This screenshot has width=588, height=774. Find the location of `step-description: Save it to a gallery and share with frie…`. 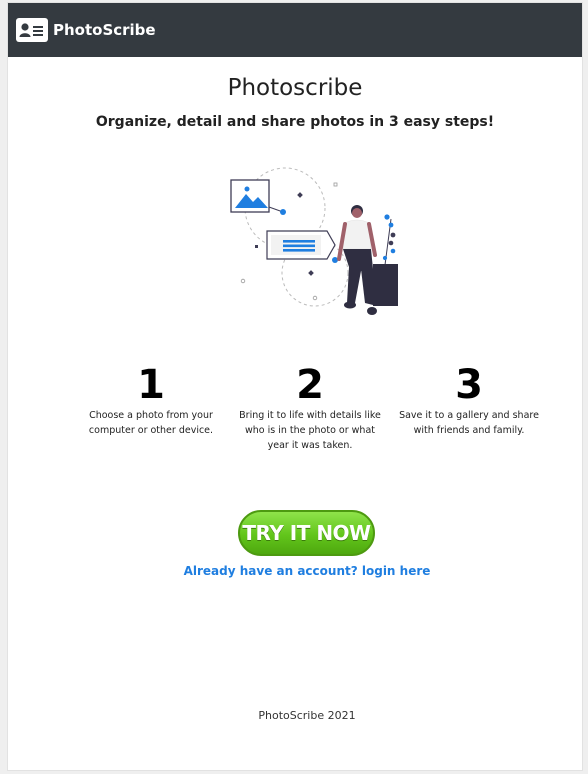

step-description: Save it to a gallery and share with frie… is located at coordinates (469, 423).